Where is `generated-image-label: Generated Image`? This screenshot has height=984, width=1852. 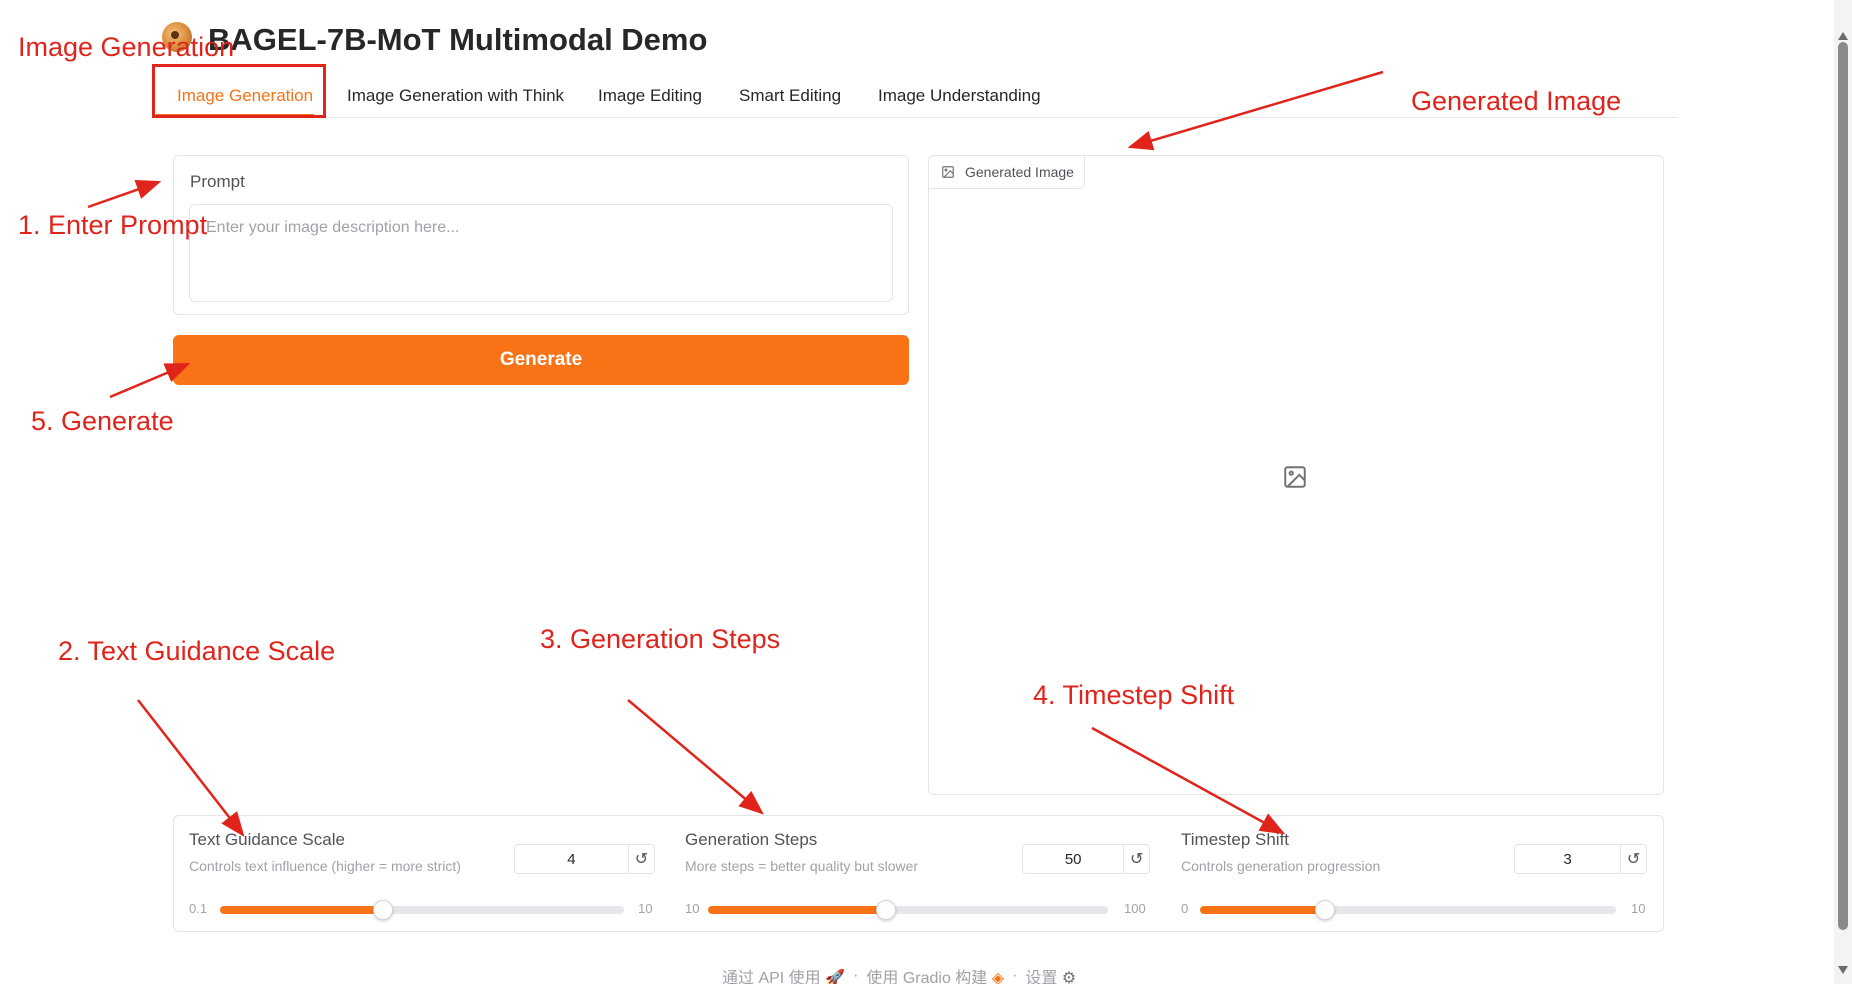 generated-image-label: Generated Image is located at coordinates (1007, 172).